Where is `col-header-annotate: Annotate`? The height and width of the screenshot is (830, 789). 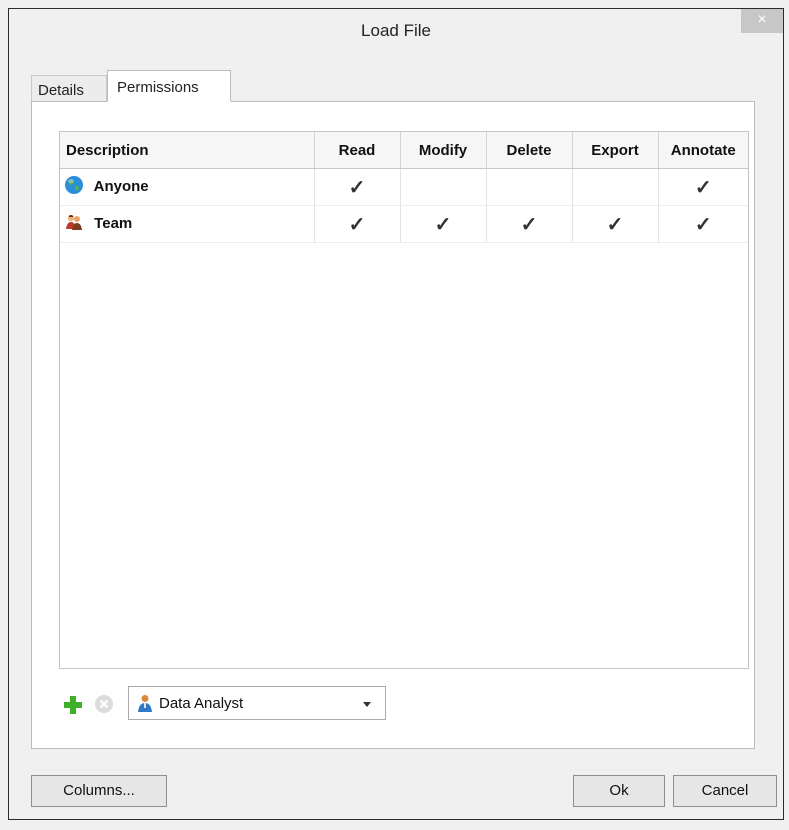
col-header-annotate: Annotate is located at coordinates (703, 150).